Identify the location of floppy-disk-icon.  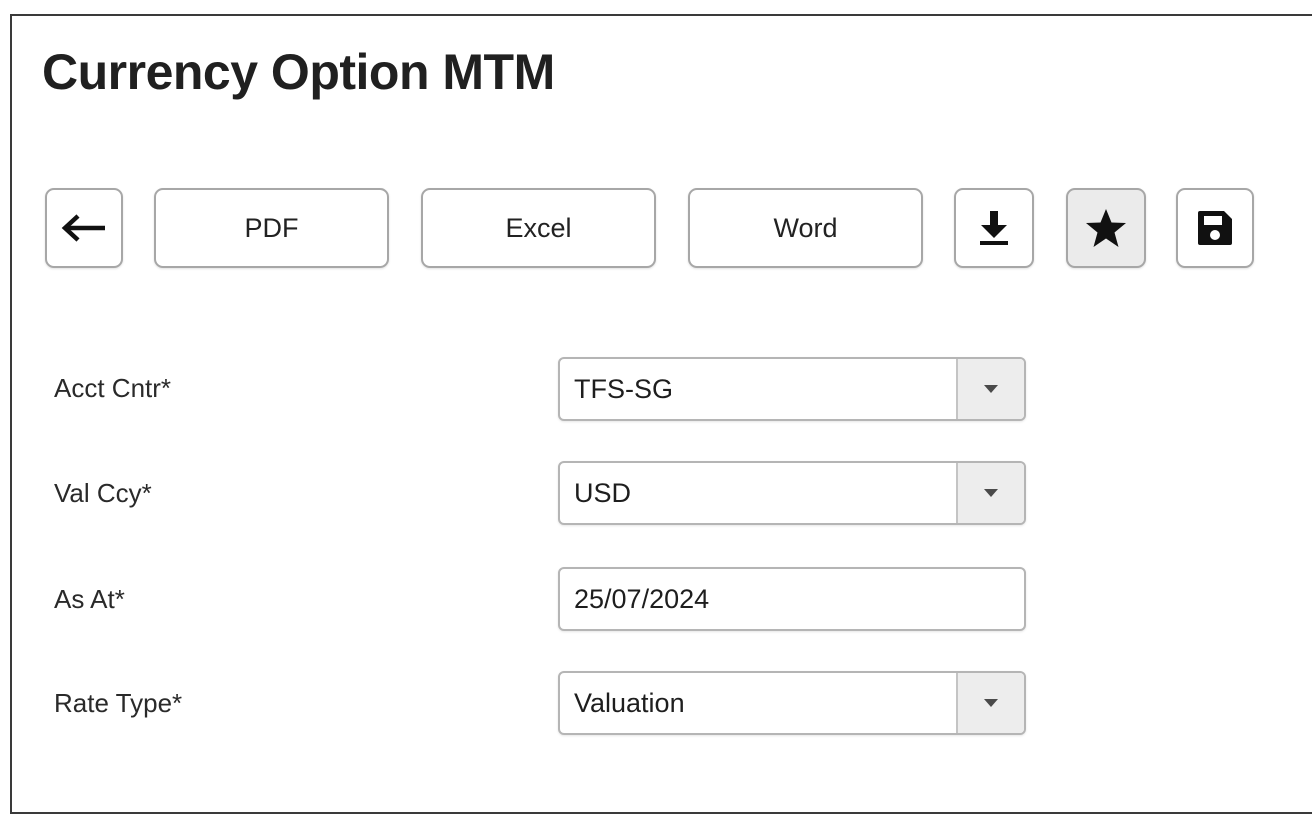
(1215, 228).